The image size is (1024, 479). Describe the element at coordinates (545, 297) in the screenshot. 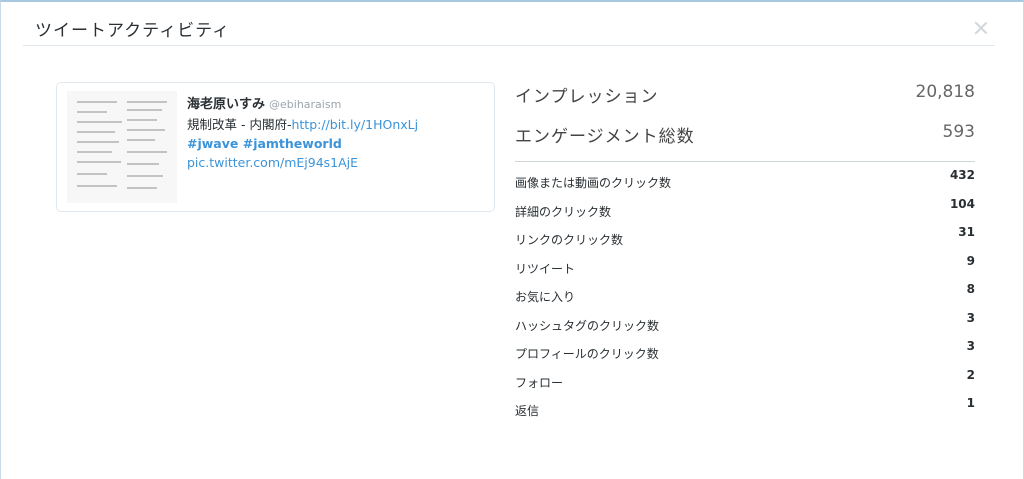

I see `stat-label: お気に入り` at that location.